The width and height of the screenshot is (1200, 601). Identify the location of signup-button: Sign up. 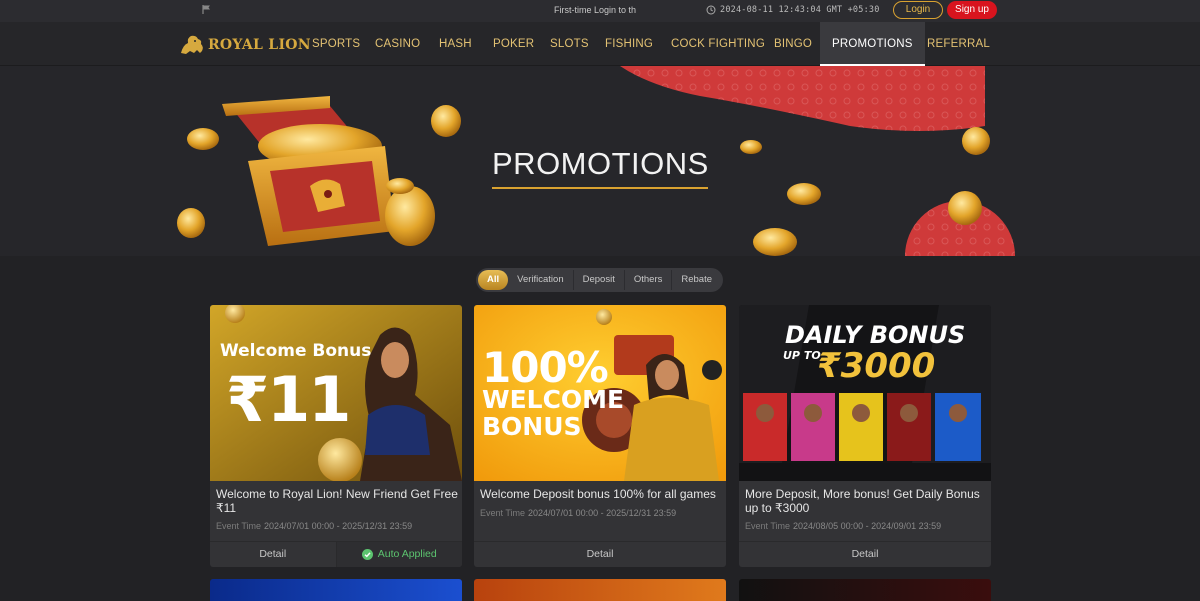
(972, 10).